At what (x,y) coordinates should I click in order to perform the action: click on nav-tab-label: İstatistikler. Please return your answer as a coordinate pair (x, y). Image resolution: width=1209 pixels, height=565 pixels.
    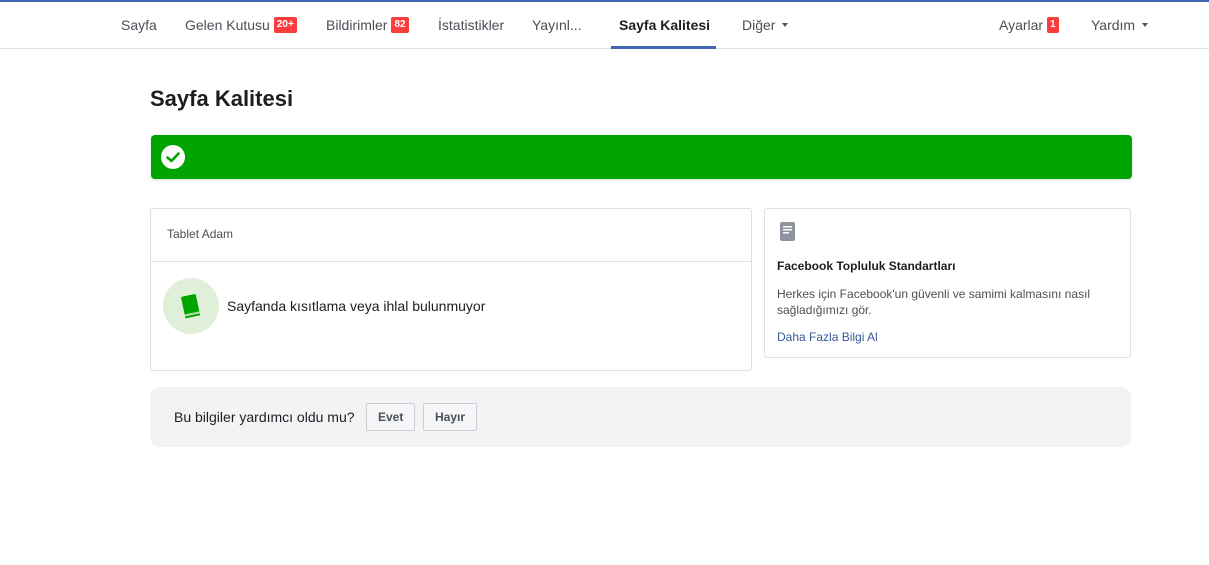
    Looking at the image, I should click on (471, 25).